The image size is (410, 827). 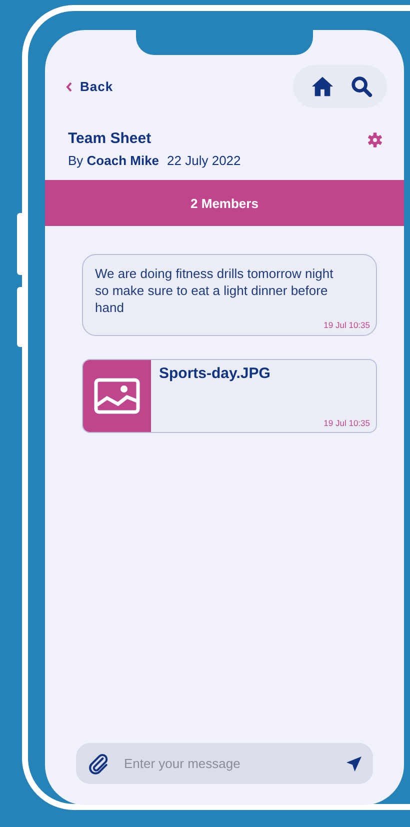 What do you see at coordinates (215, 373) in the screenshot?
I see `file-name: Sports-day.JPG` at bounding box center [215, 373].